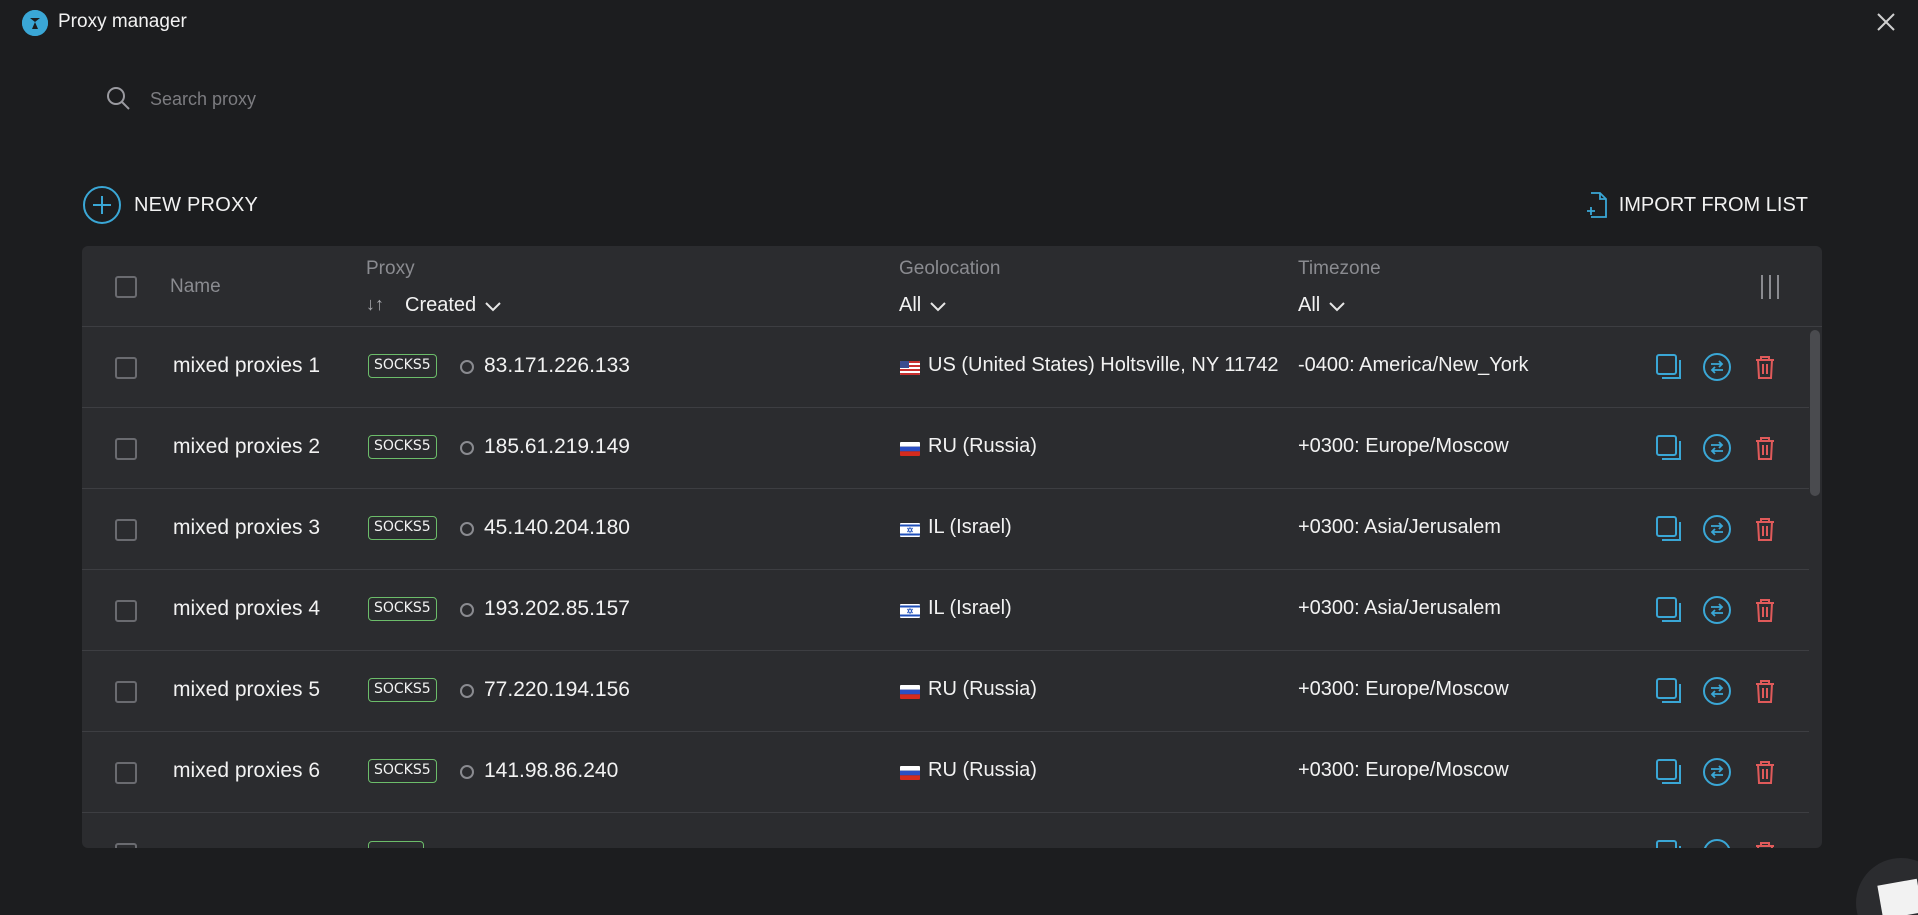 This screenshot has height=915, width=1918. Describe the element at coordinates (1103, 365) in the screenshot. I see `geolocation-value: US (United States) Holtsville, NY 11742` at that location.